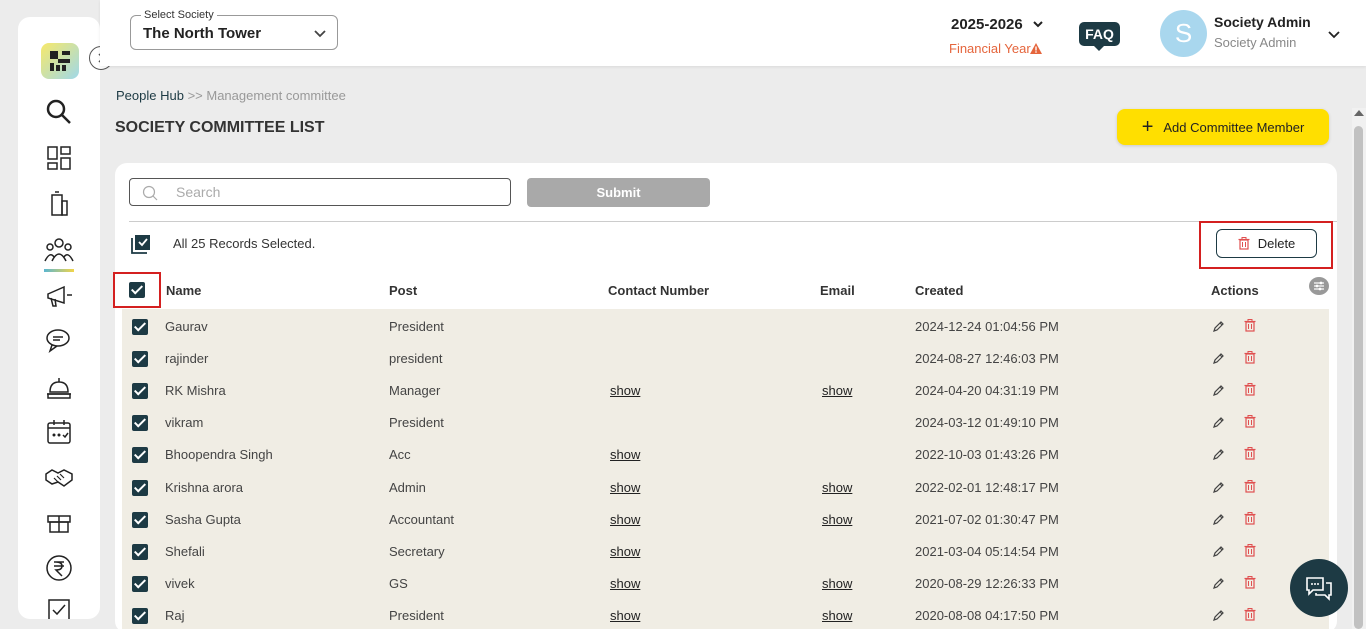 The image size is (1366, 629). I want to click on column-header-contact: Contact Number, so click(658, 290).